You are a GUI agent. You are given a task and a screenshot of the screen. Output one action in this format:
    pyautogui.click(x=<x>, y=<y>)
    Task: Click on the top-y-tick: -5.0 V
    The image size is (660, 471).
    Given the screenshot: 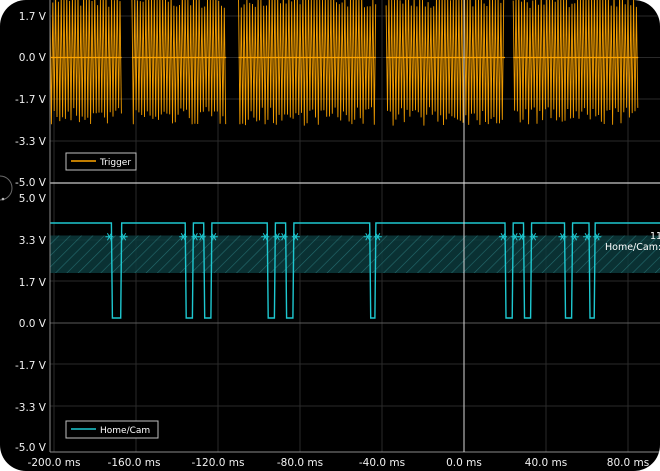 What is the action you would take?
    pyautogui.click(x=31, y=183)
    